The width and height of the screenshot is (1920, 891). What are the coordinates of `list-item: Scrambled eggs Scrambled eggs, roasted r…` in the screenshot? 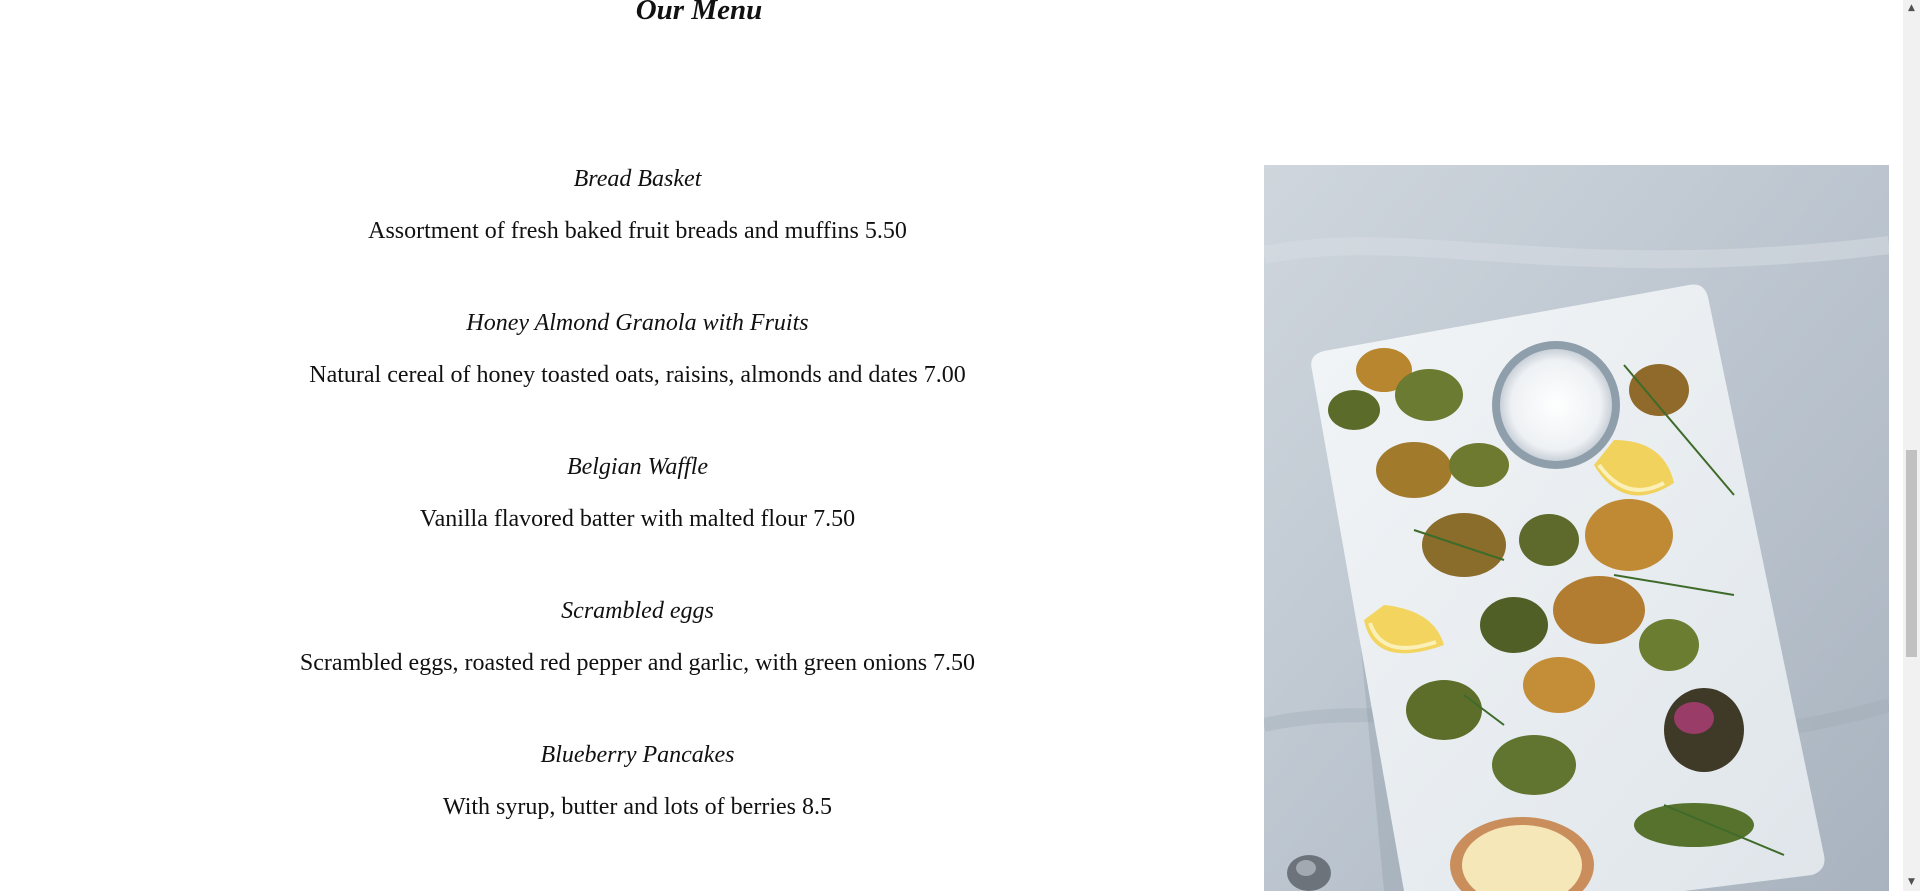 It's located at (637, 664).